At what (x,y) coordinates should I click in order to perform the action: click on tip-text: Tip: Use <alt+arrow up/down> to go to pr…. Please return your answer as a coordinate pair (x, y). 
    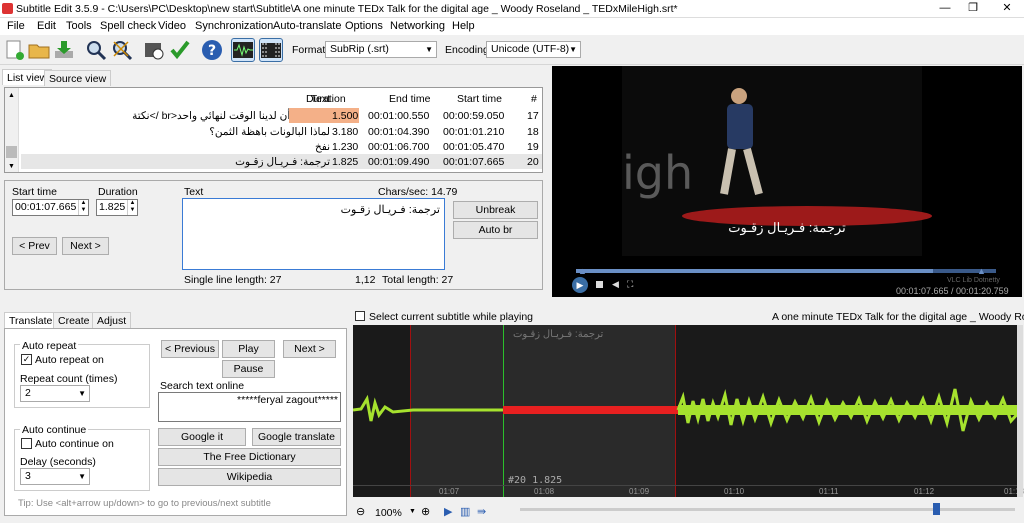
    Looking at the image, I should click on (144, 503).